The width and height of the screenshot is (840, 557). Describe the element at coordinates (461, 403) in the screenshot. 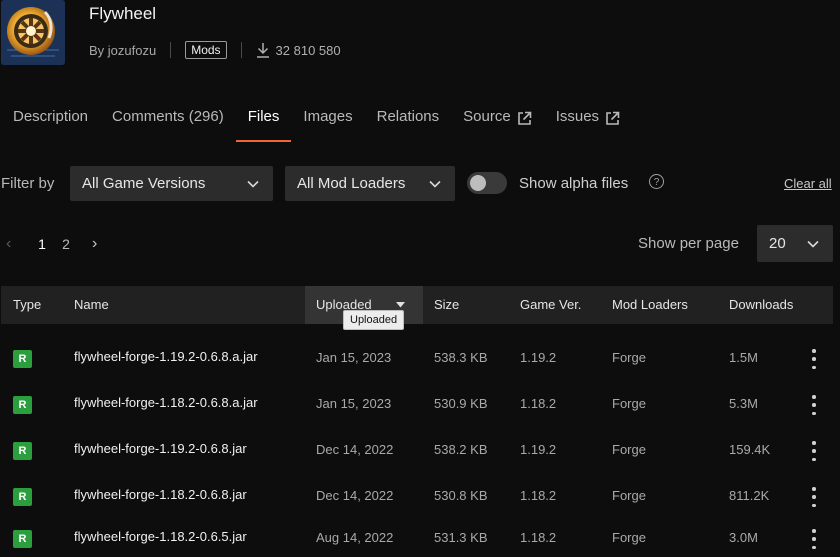

I see `file-size: 530.9 KB` at that location.